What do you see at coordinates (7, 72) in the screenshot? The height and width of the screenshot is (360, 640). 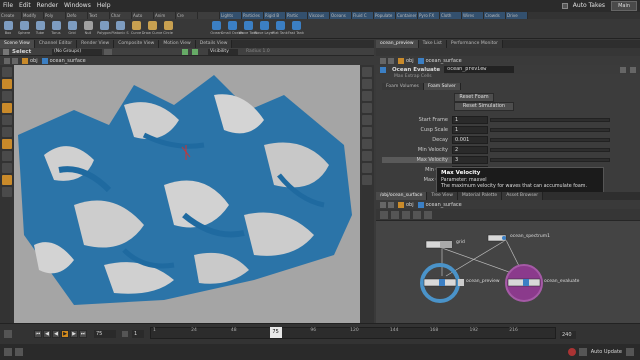 I see `select-tool-icon` at bounding box center [7, 72].